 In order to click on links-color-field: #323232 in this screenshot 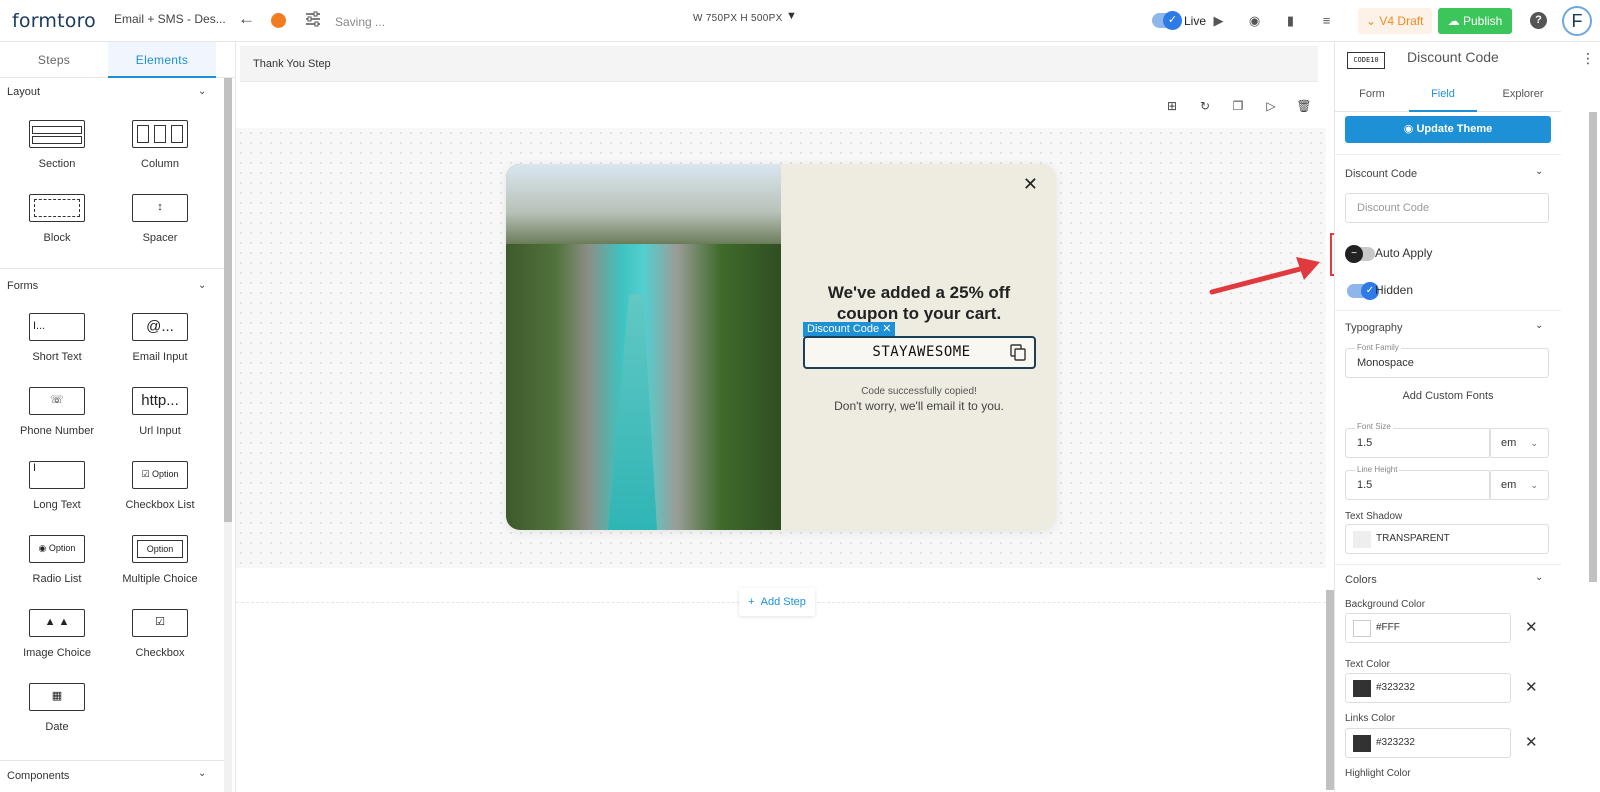, I will do `click(1428, 743)`.